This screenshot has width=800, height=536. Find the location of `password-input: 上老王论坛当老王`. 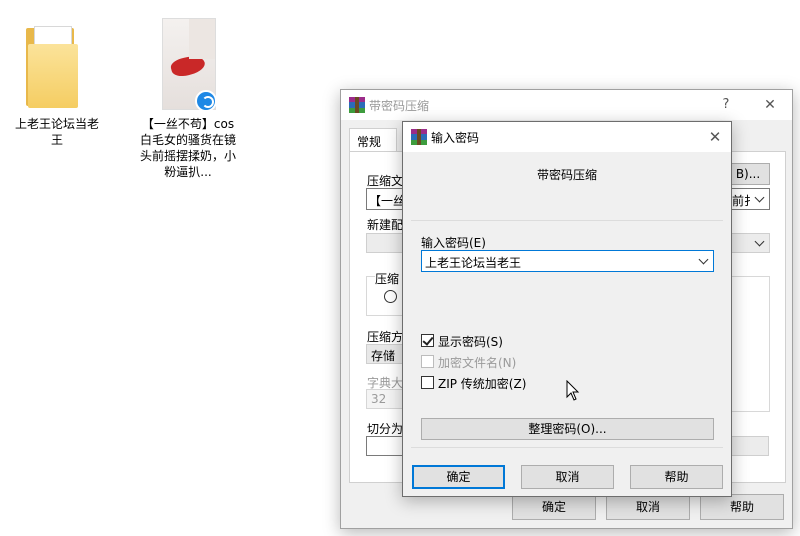

password-input: 上老王论坛当老王 is located at coordinates (567, 261).